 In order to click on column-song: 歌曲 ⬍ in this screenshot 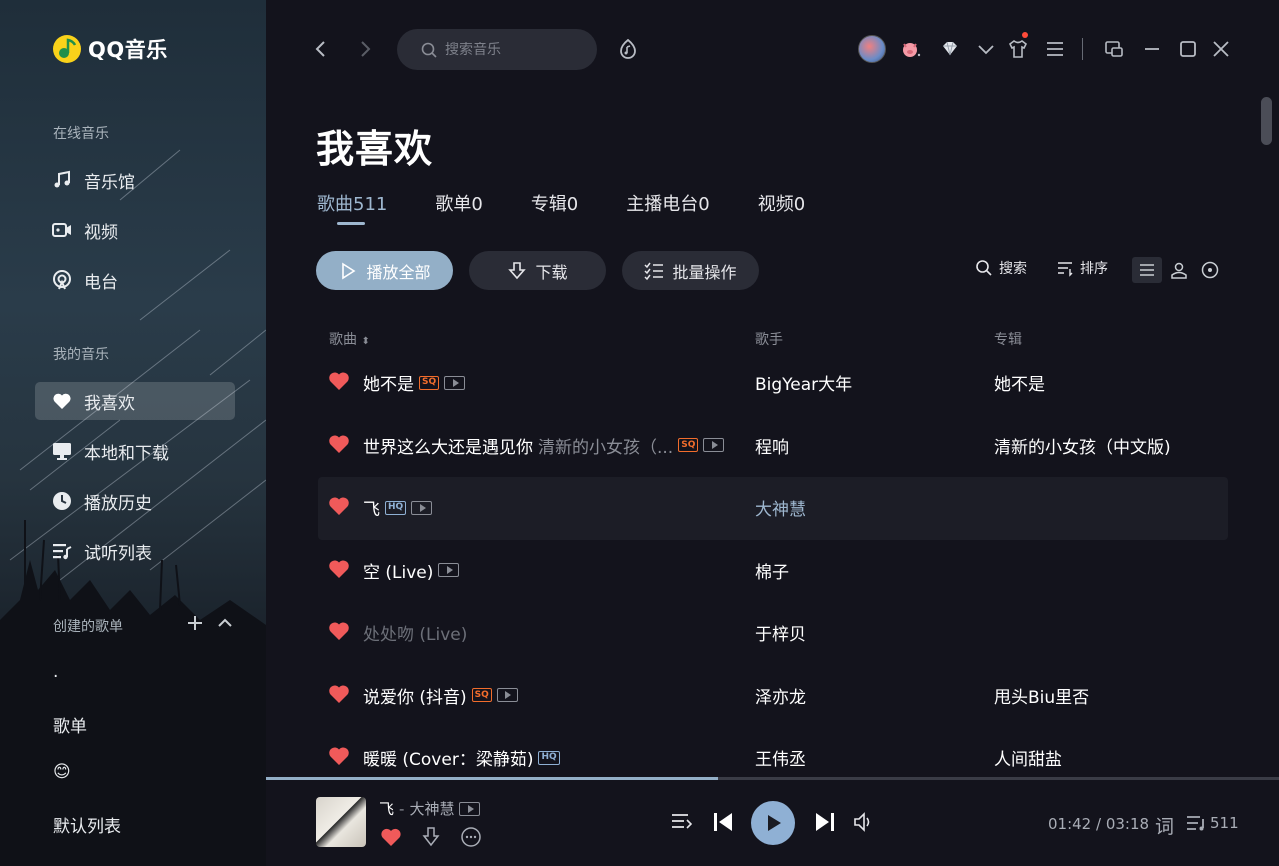, I will do `click(349, 339)`.